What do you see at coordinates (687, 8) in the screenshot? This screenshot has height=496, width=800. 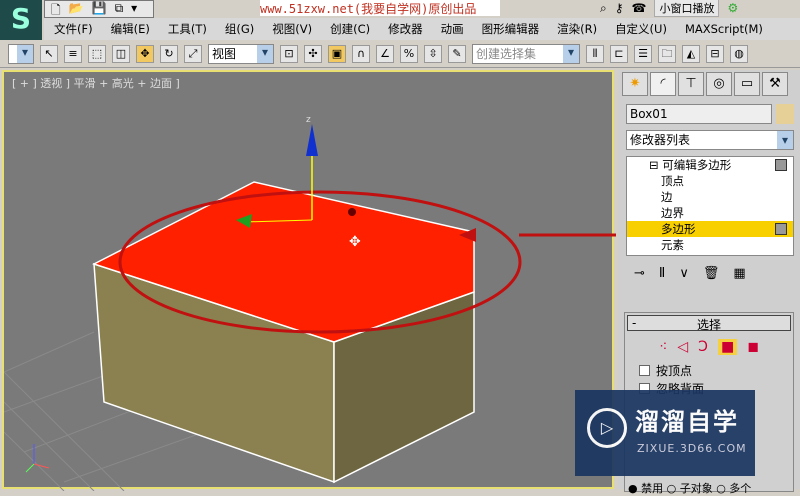 I see `mini-window-play-button: 小窗口播放` at bounding box center [687, 8].